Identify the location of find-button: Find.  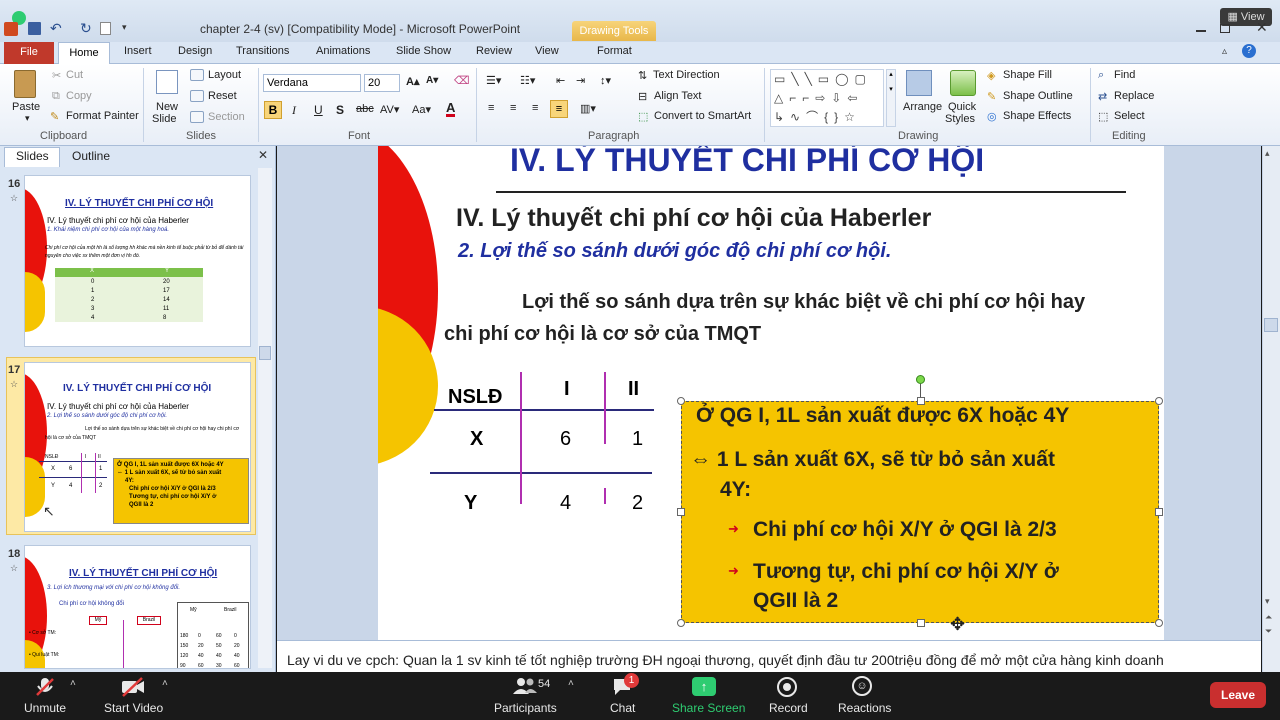
(1124, 75).